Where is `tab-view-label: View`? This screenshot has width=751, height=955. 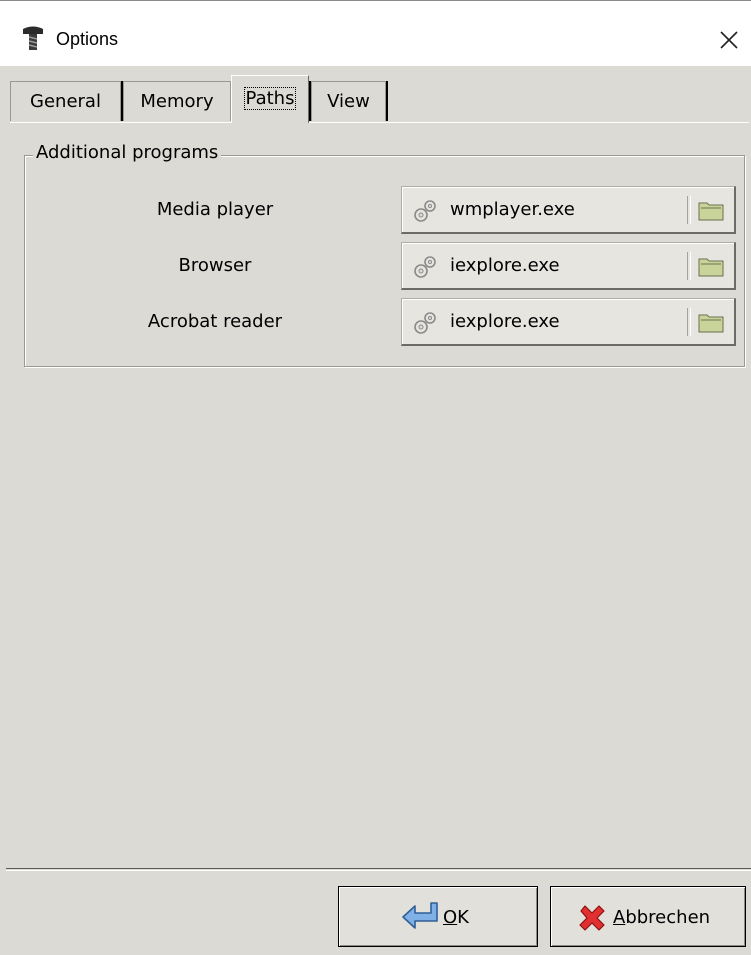
tab-view-label: View is located at coordinates (348, 101).